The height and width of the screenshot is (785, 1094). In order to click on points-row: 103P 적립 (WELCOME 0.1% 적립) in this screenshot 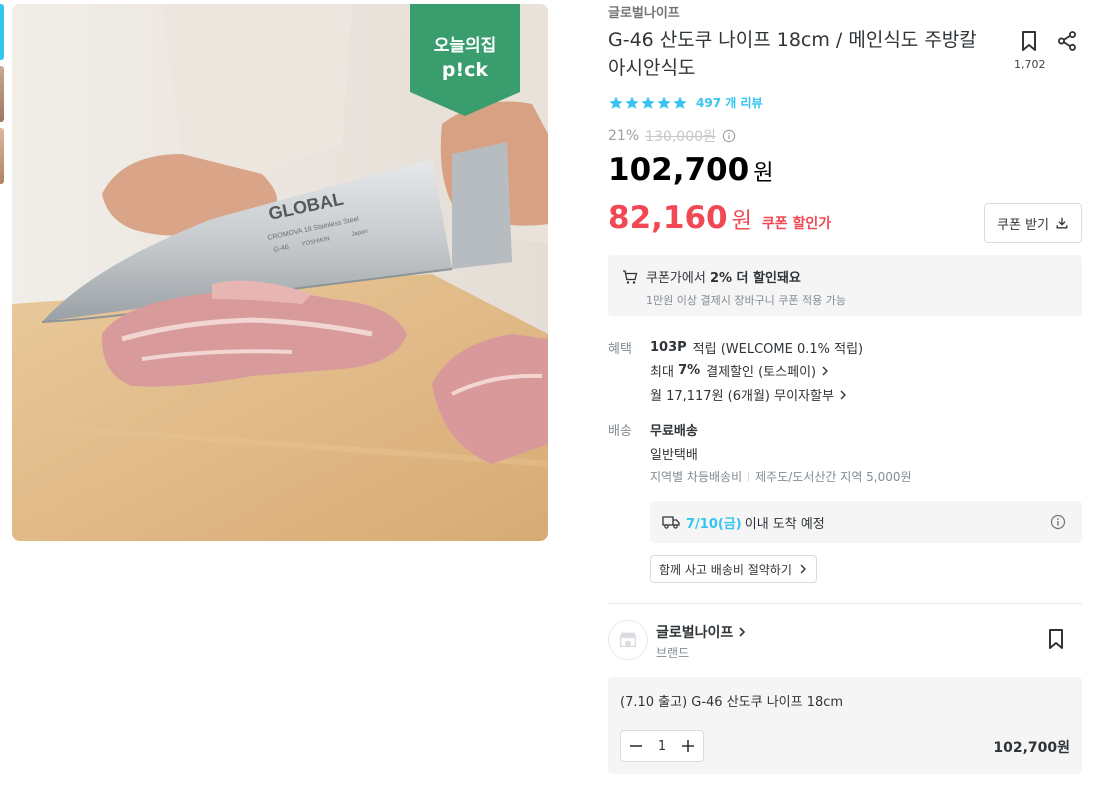, I will do `click(756, 347)`.